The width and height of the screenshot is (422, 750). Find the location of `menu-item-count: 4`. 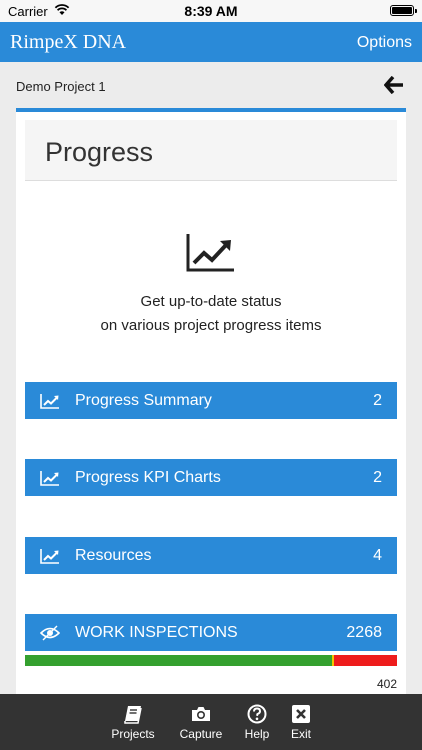

menu-item-count: 4 is located at coordinates (377, 555).